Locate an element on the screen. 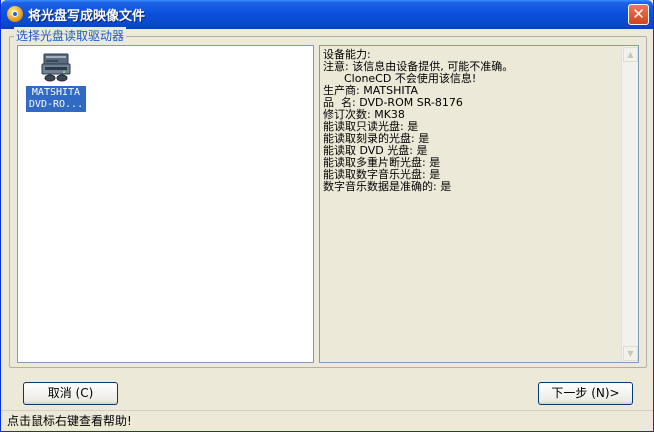 The height and width of the screenshot is (432, 654). optical-drive-icon is located at coordinates (56, 67).